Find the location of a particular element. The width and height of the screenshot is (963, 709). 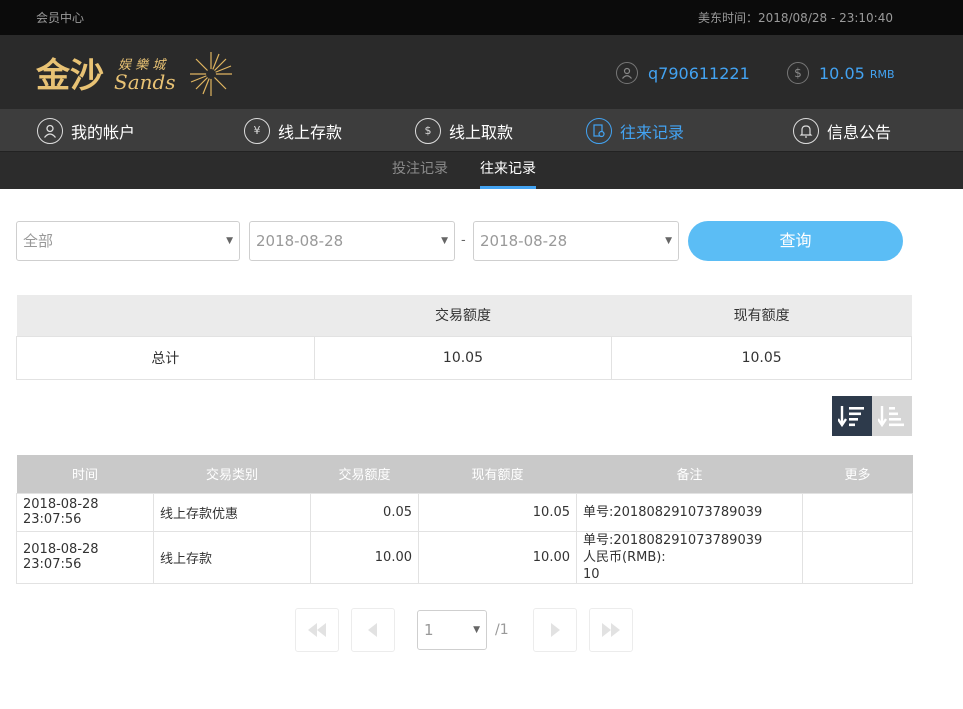

user-info: q790611221 is located at coordinates (683, 73).